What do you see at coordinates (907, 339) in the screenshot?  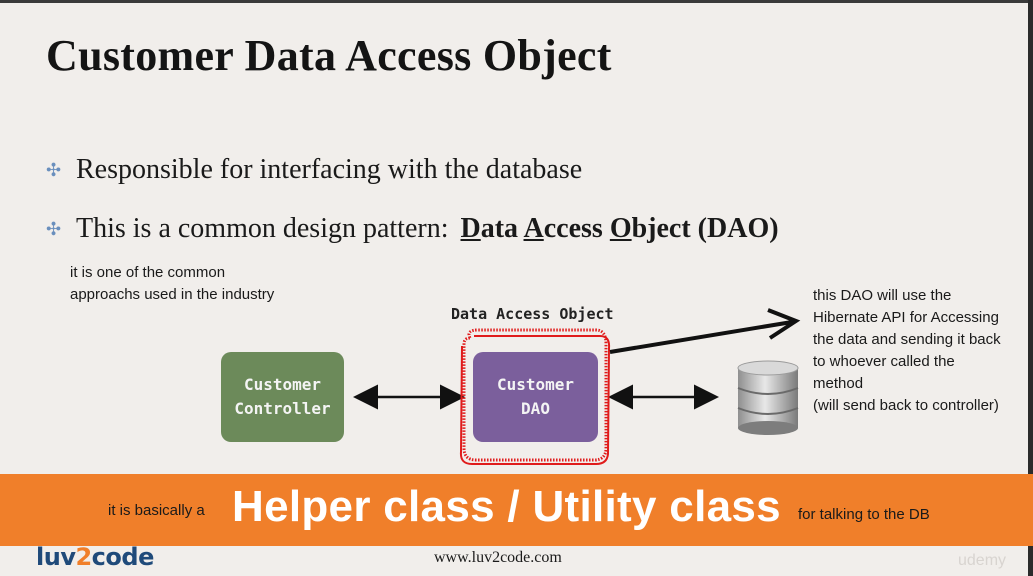 I see `right-annotation-line-3: the data and sending it back` at bounding box center [907, 339].